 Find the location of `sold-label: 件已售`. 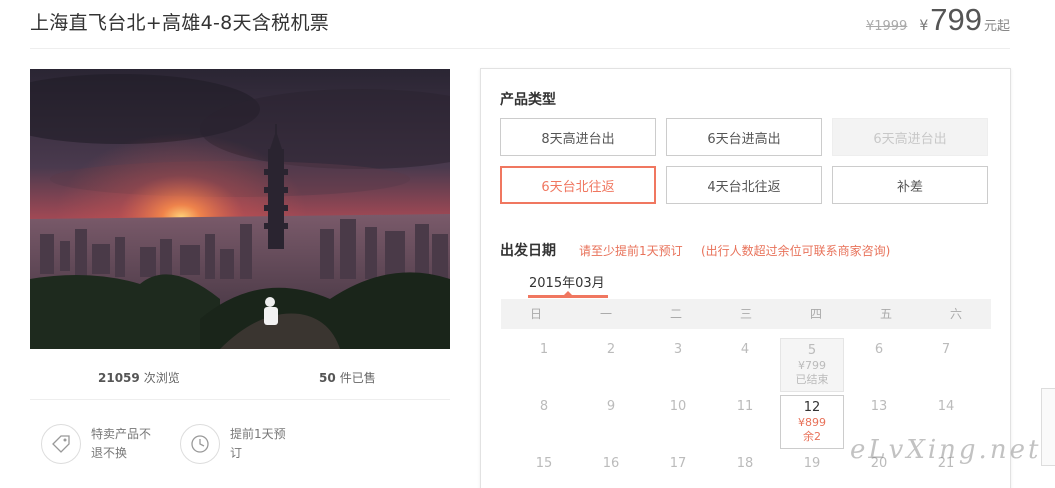

sold-label: 件已售 is located at coordinates (357, 378).